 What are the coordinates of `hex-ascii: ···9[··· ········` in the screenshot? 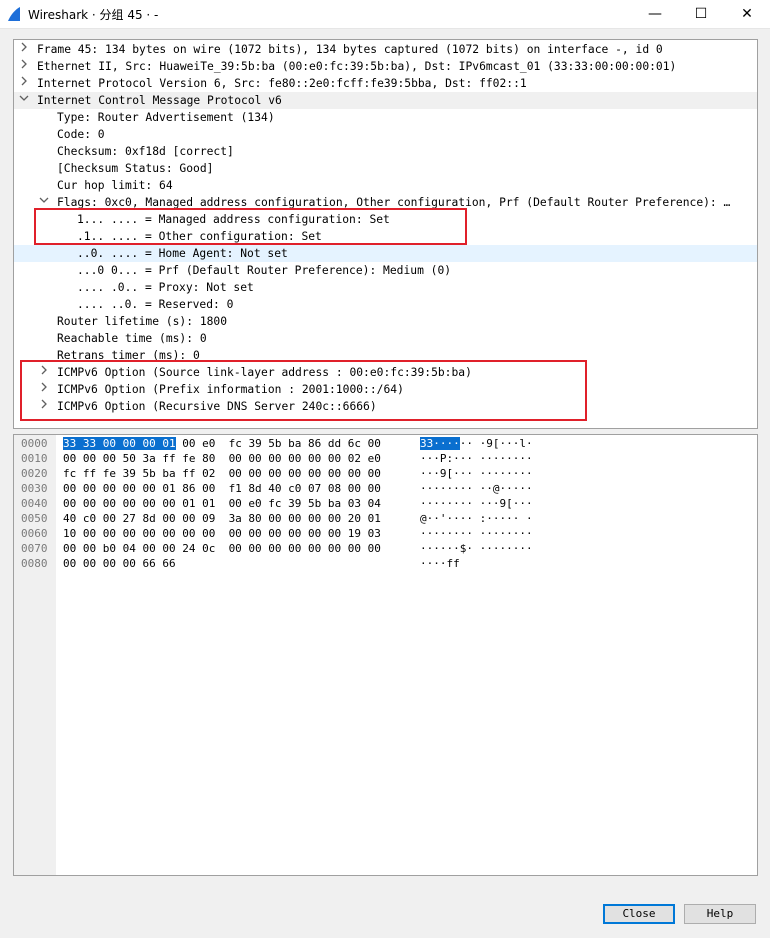 It's located at (476, 473).